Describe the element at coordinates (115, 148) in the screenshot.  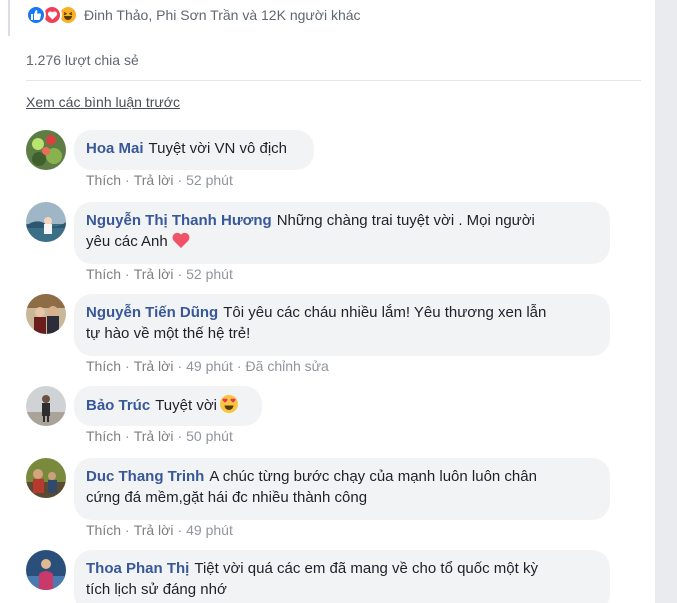
I see `comment-author: Hoa Mai` at that location.